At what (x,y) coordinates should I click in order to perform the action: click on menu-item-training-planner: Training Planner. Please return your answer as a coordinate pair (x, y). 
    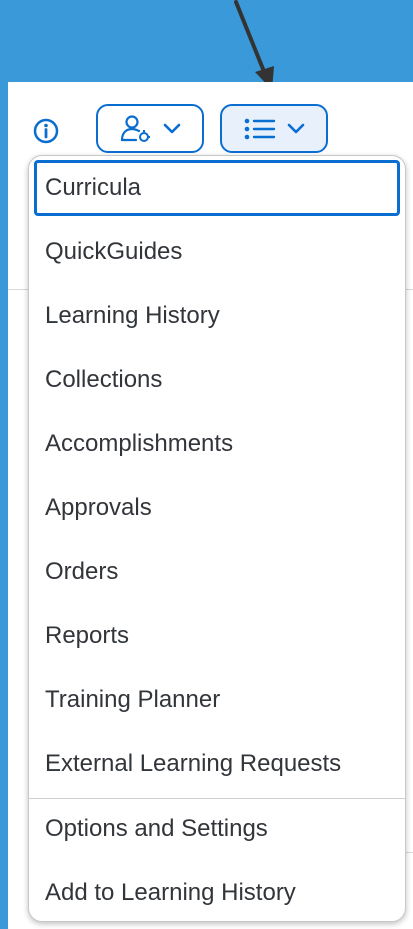
    Looking at the image, I should click on (217, 700).